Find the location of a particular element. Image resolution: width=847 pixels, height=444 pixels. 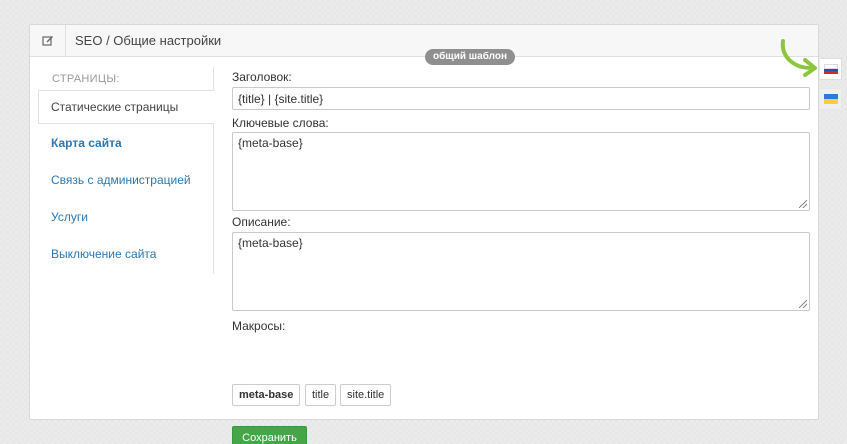

description-label: Описание: is located at coordinates (261, 222).